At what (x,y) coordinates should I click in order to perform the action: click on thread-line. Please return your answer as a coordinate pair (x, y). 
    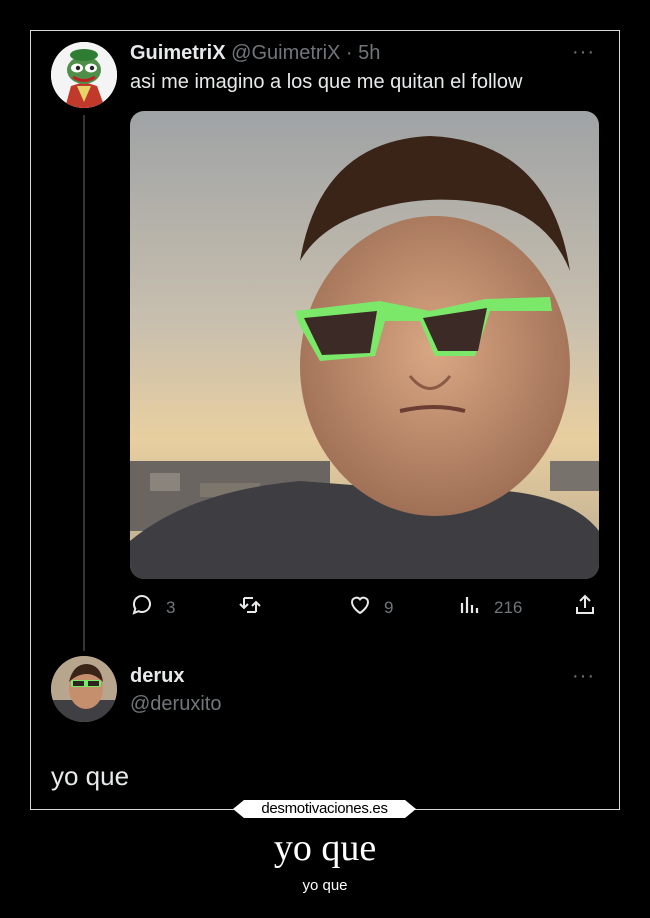
    Looking at the image, I should click on (84, 383).